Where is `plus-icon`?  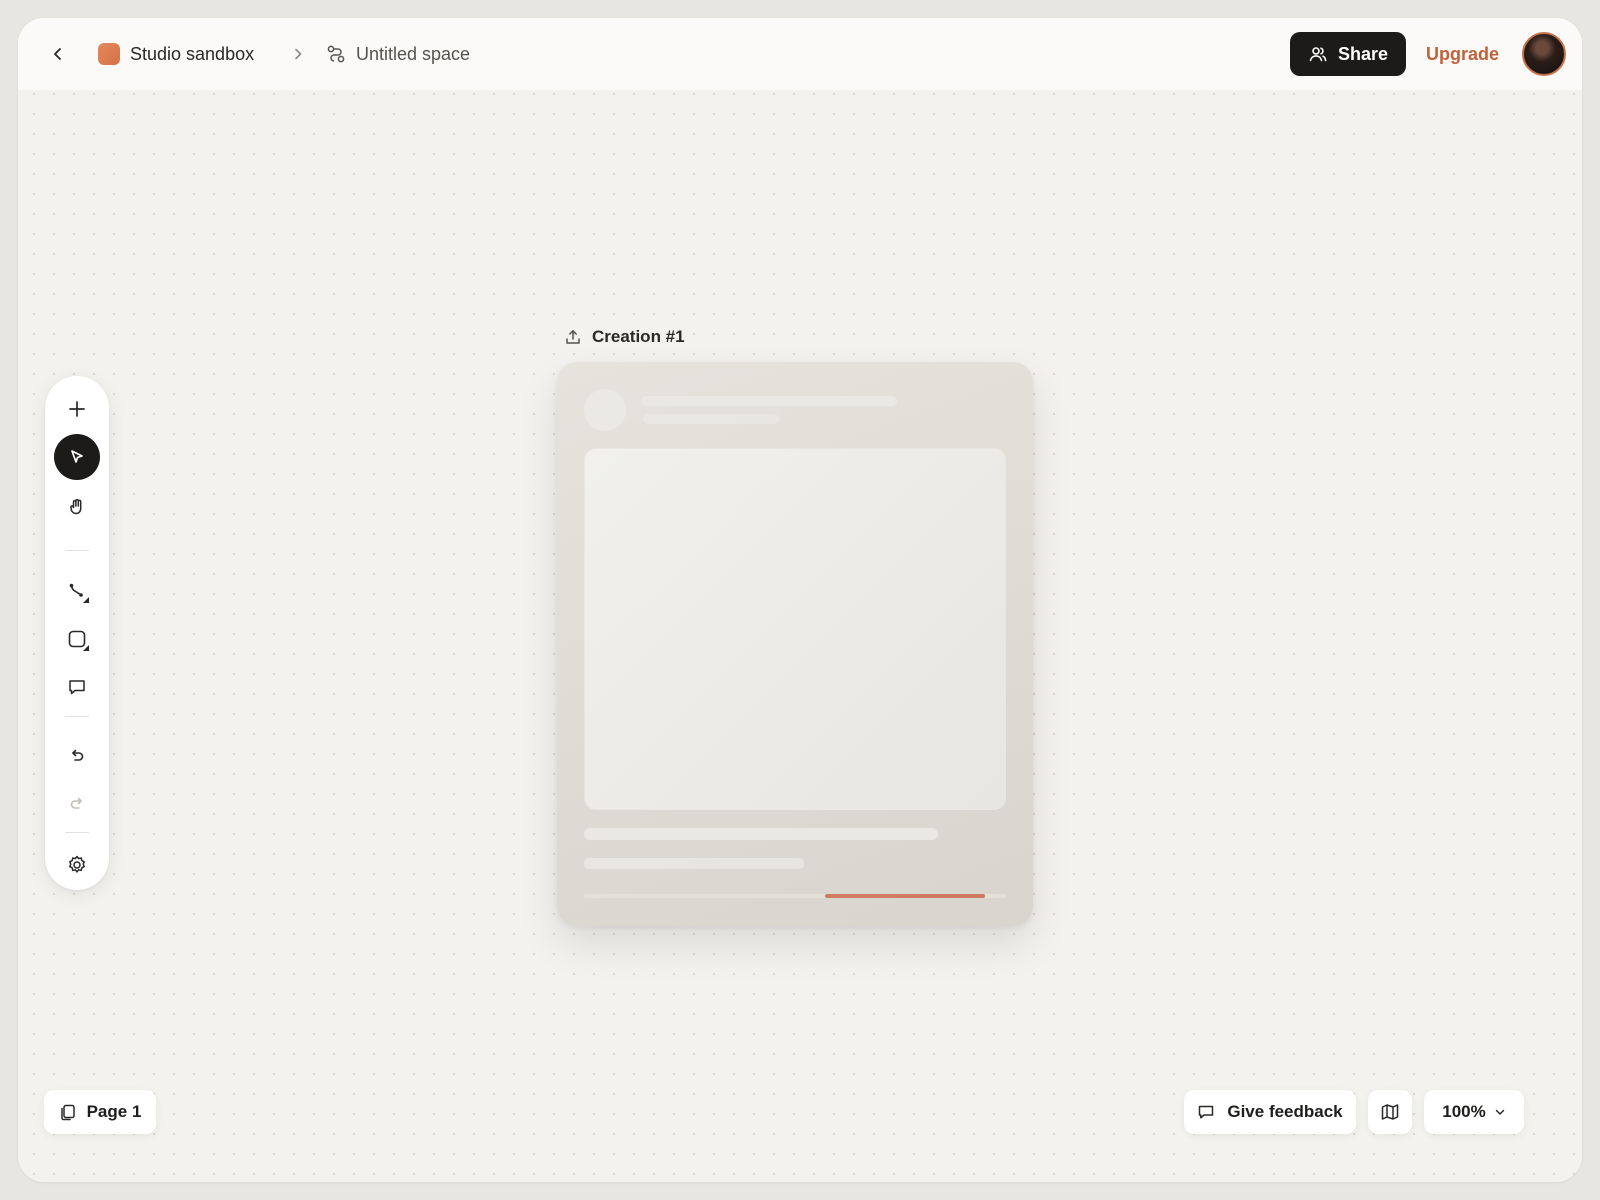 plus-icon is located at coordinates (77, 409).